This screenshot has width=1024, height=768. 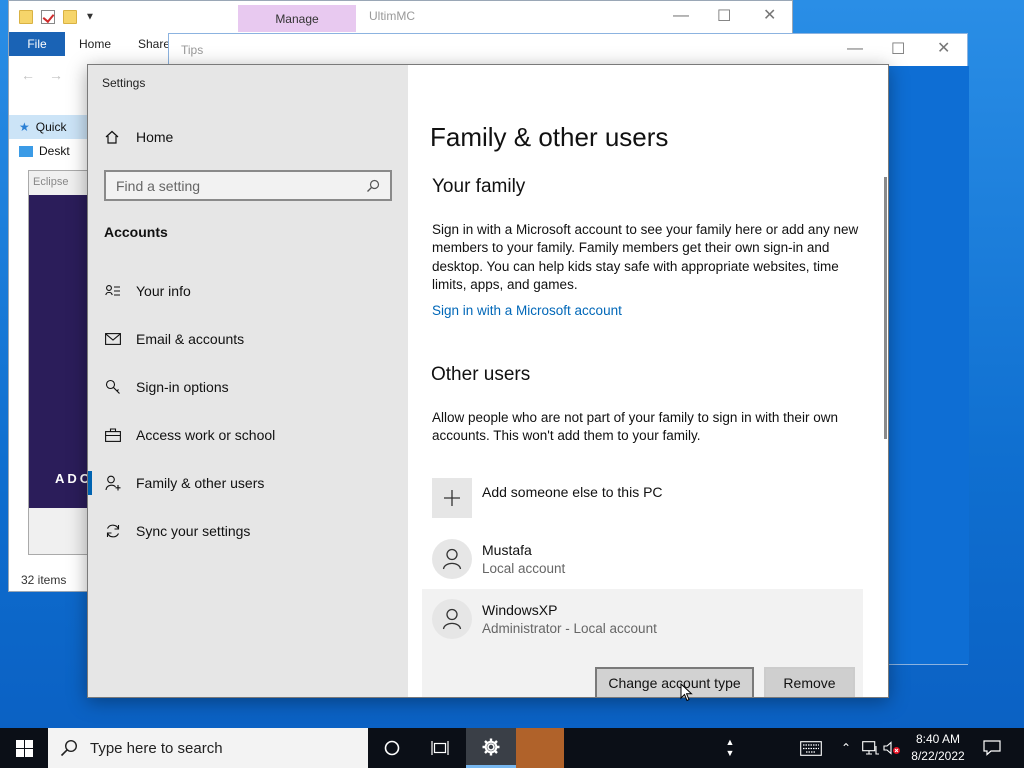 I want to click on folder-icon, so click(x=26, y=16).